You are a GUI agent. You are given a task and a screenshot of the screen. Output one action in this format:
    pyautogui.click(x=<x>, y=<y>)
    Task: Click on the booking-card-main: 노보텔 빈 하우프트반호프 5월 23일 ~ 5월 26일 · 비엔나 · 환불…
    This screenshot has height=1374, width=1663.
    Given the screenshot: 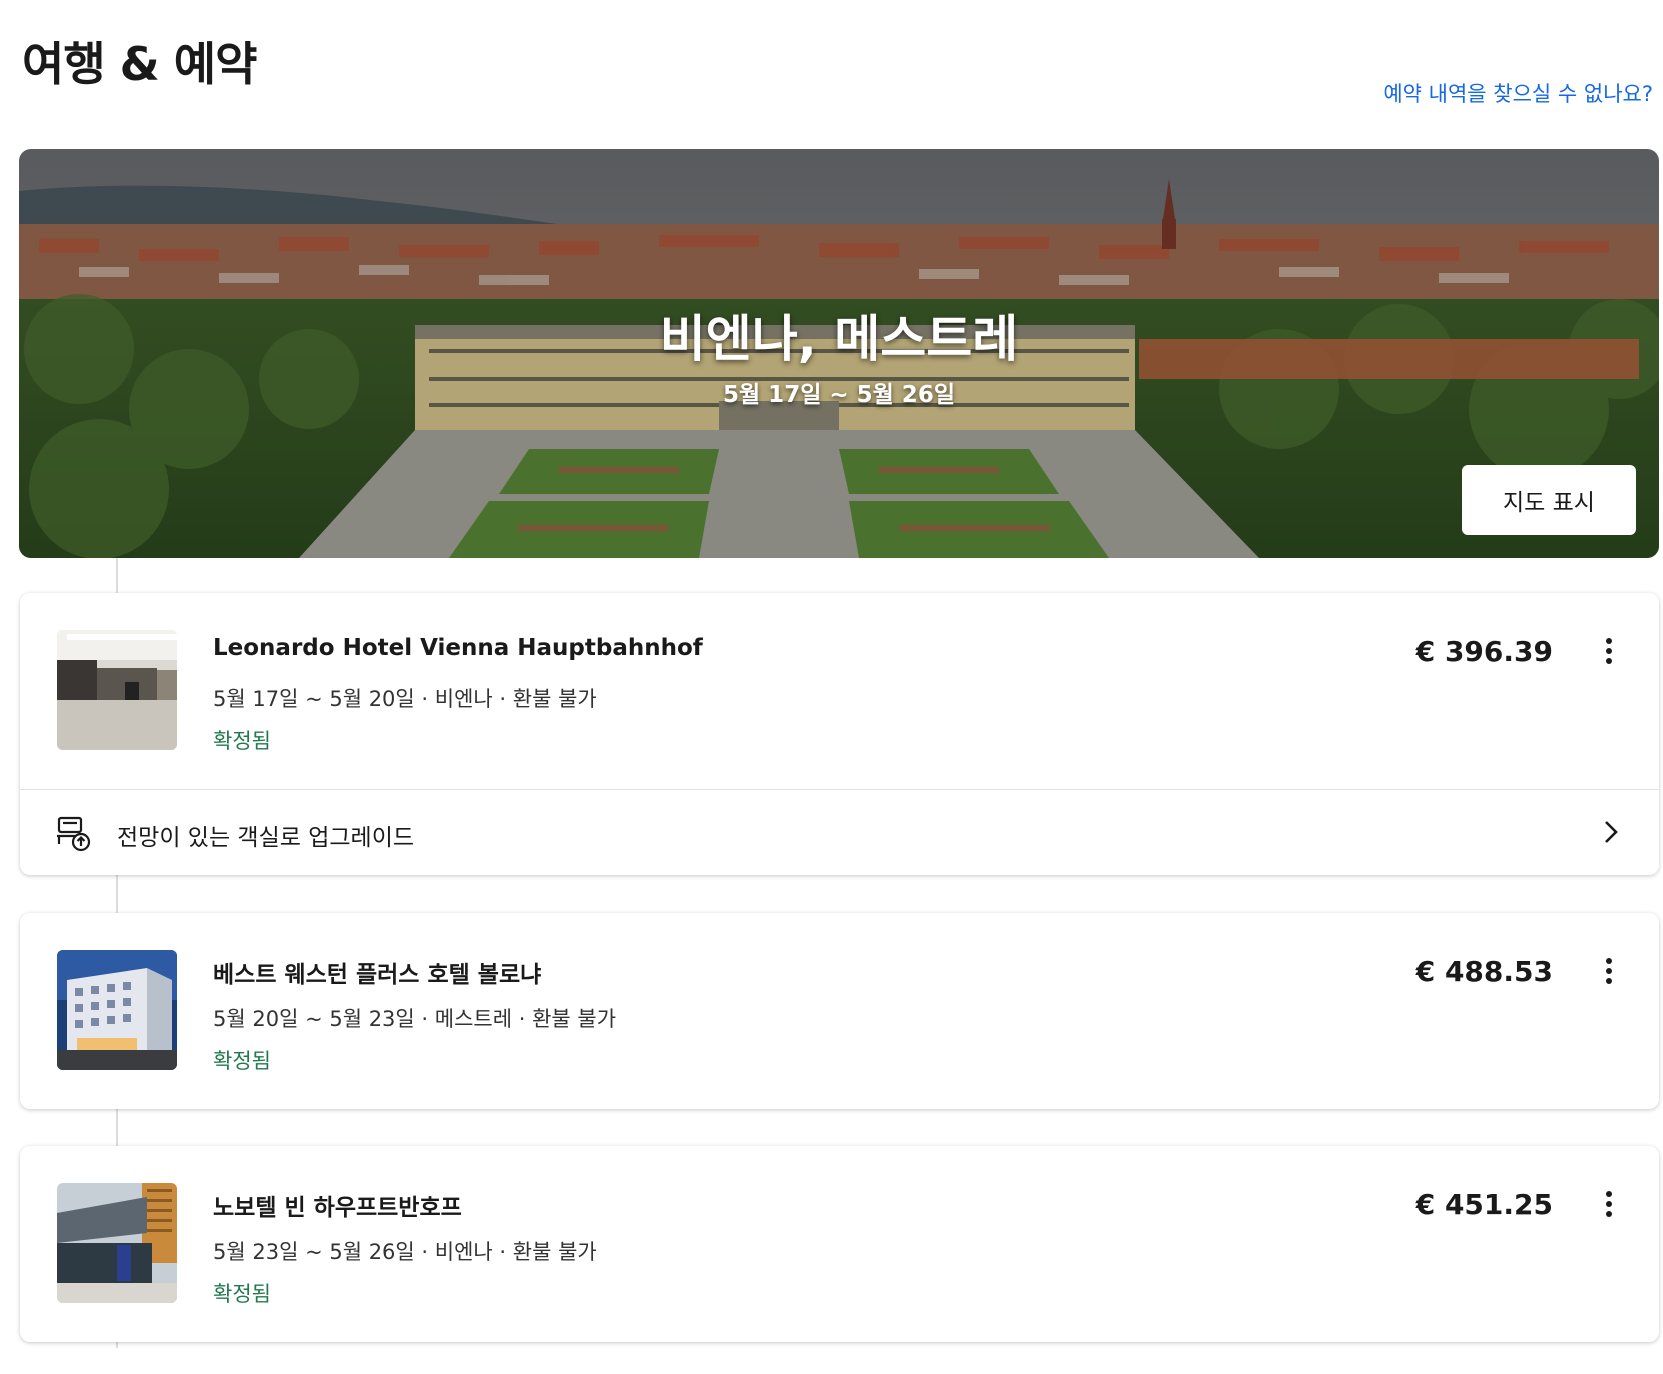 What is the action you would take?
    pyautogui.click(x=839, y=1244)
    